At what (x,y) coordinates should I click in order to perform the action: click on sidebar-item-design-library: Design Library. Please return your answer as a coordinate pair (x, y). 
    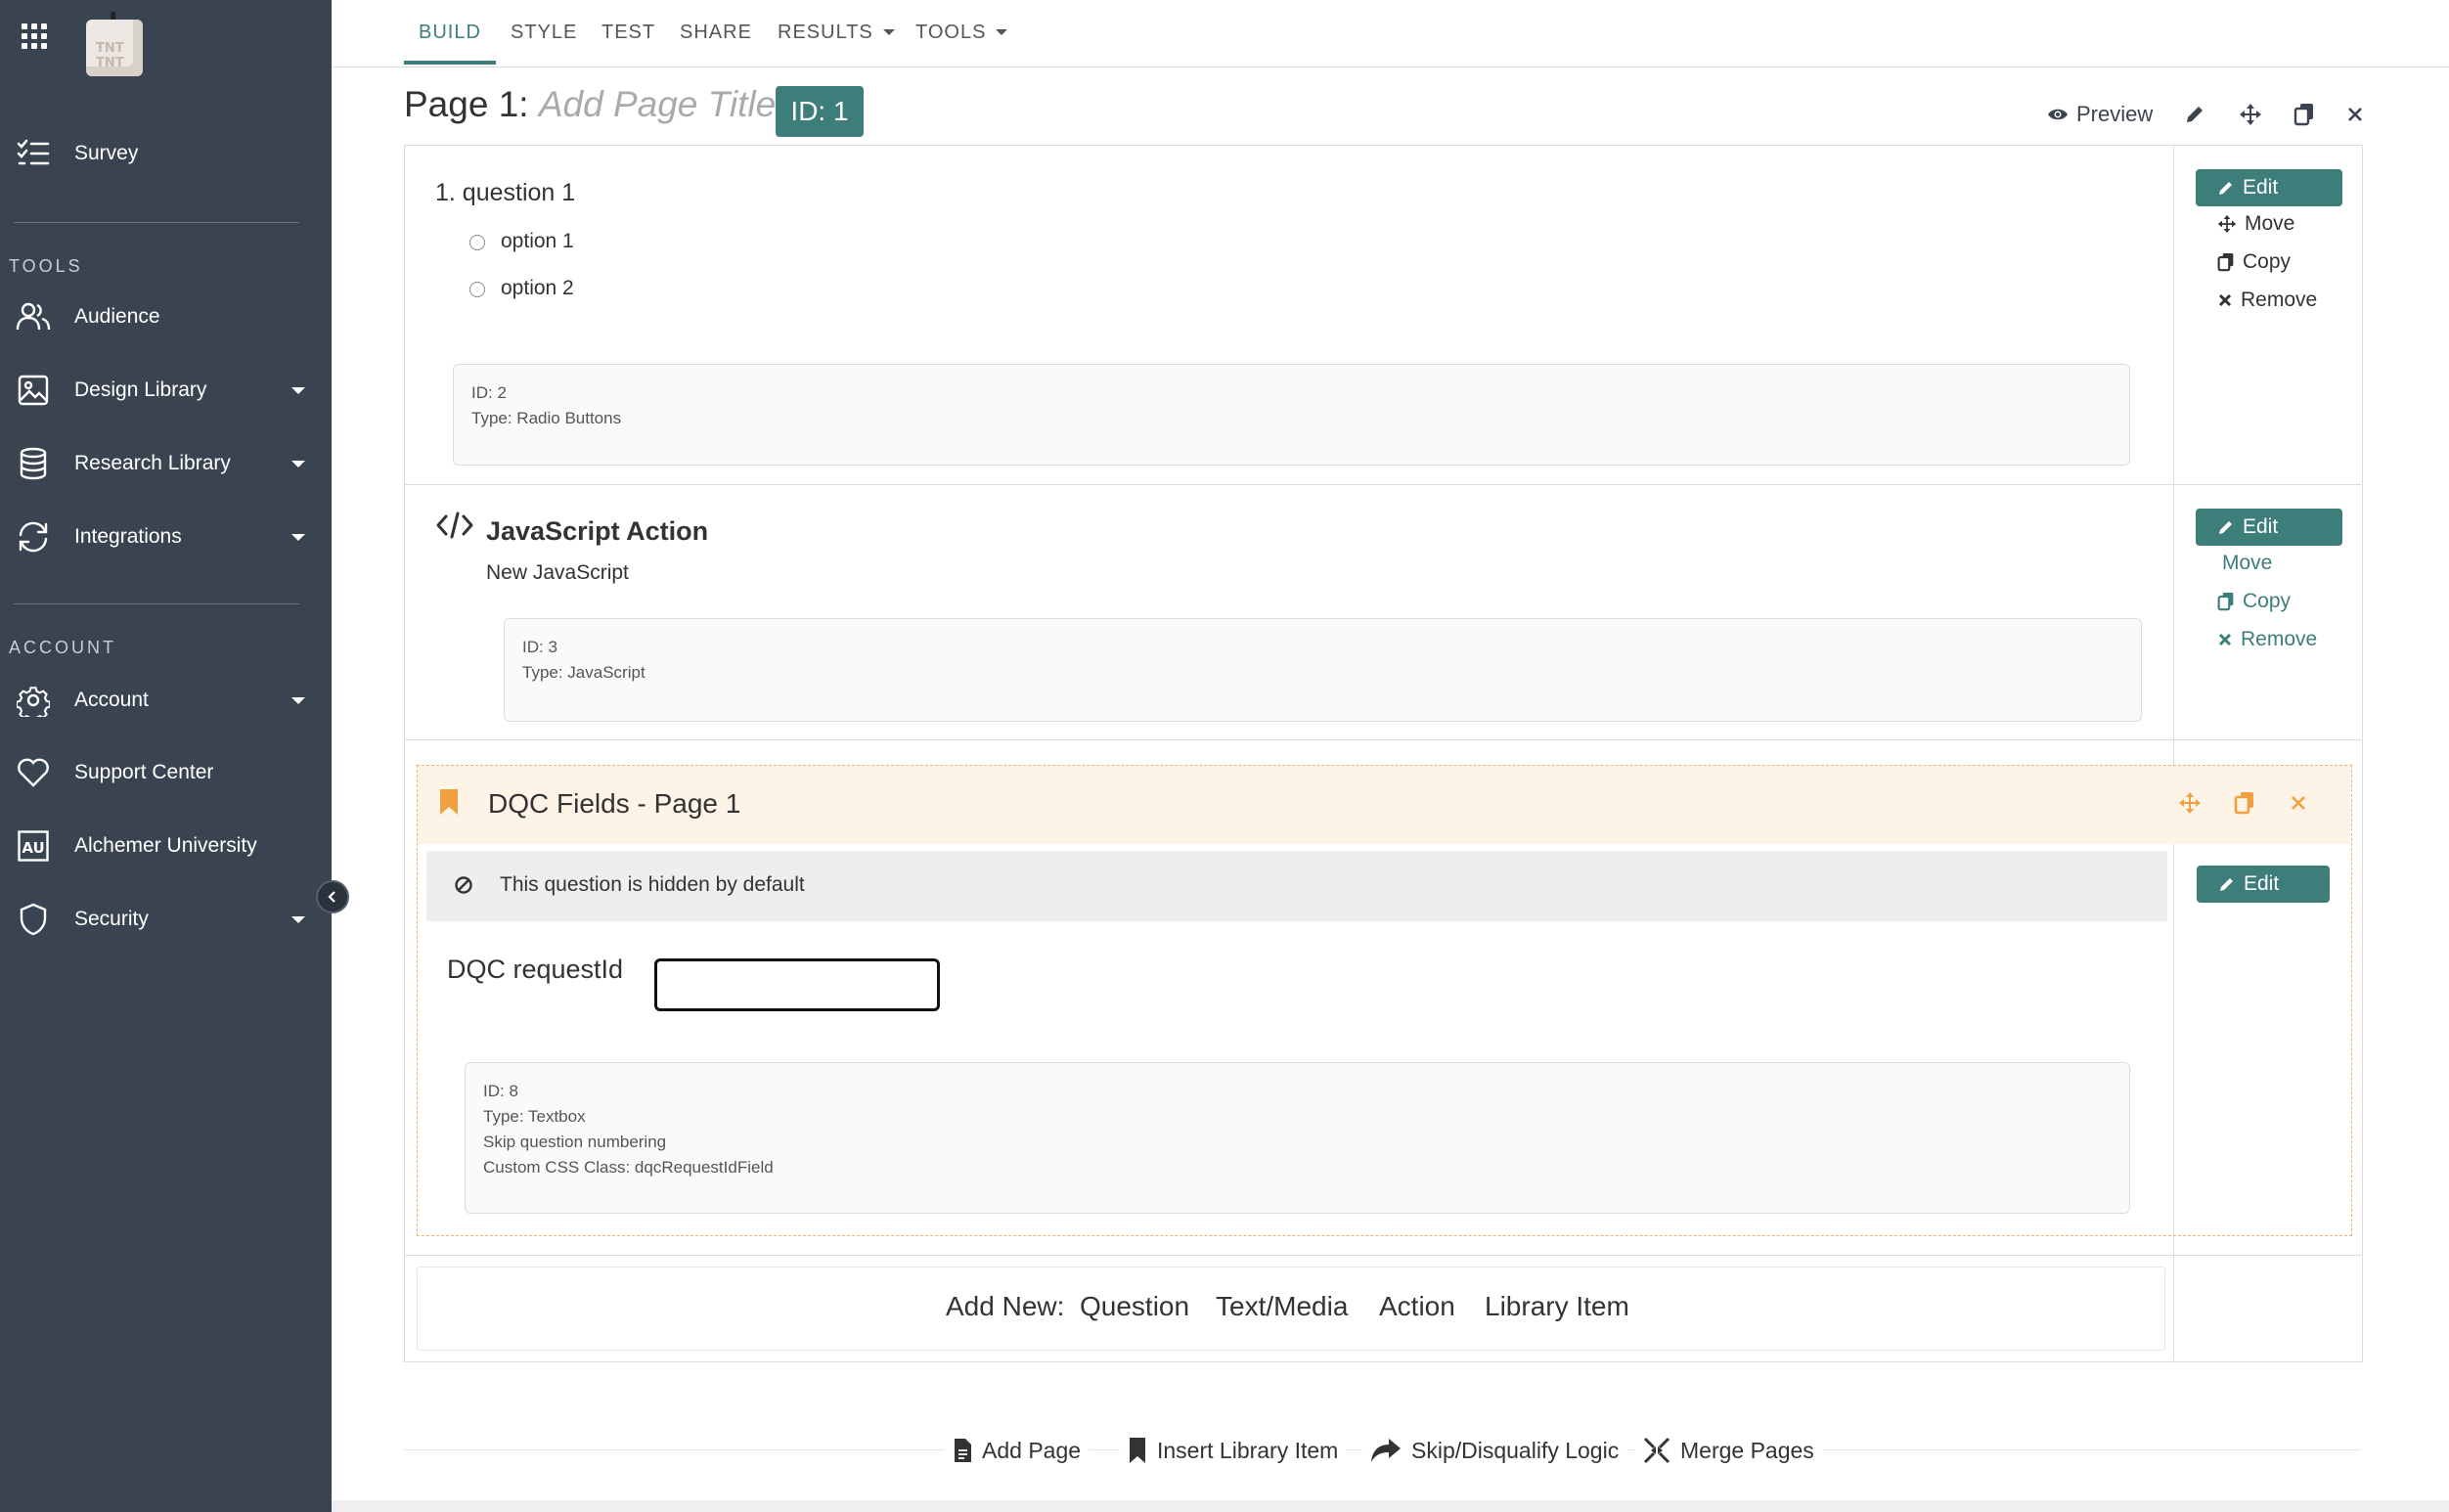
    Looking at the image, I should click on (166, 390).